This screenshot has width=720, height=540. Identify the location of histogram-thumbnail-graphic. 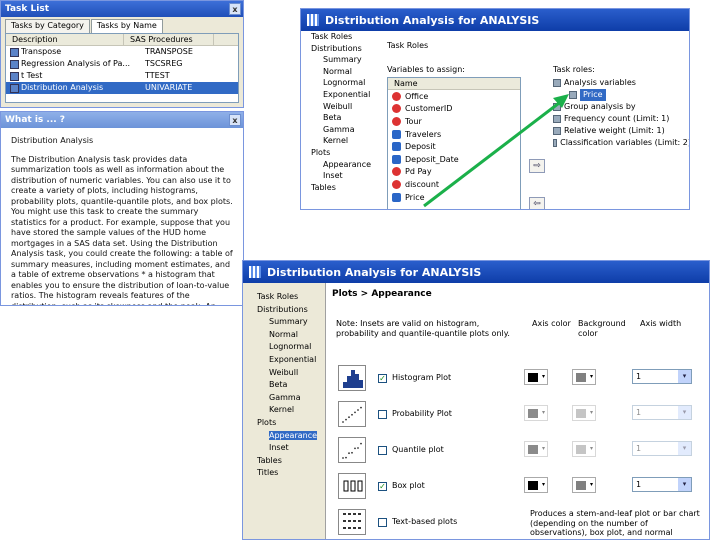
(353, 379).